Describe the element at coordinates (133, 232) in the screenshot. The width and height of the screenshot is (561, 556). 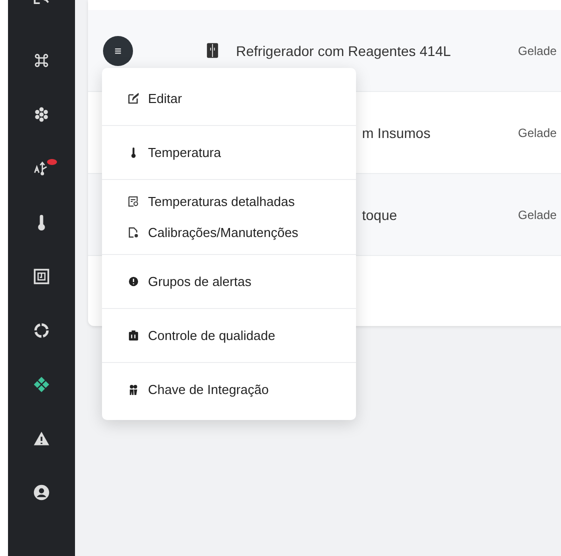
I see `file-icon` at that location.